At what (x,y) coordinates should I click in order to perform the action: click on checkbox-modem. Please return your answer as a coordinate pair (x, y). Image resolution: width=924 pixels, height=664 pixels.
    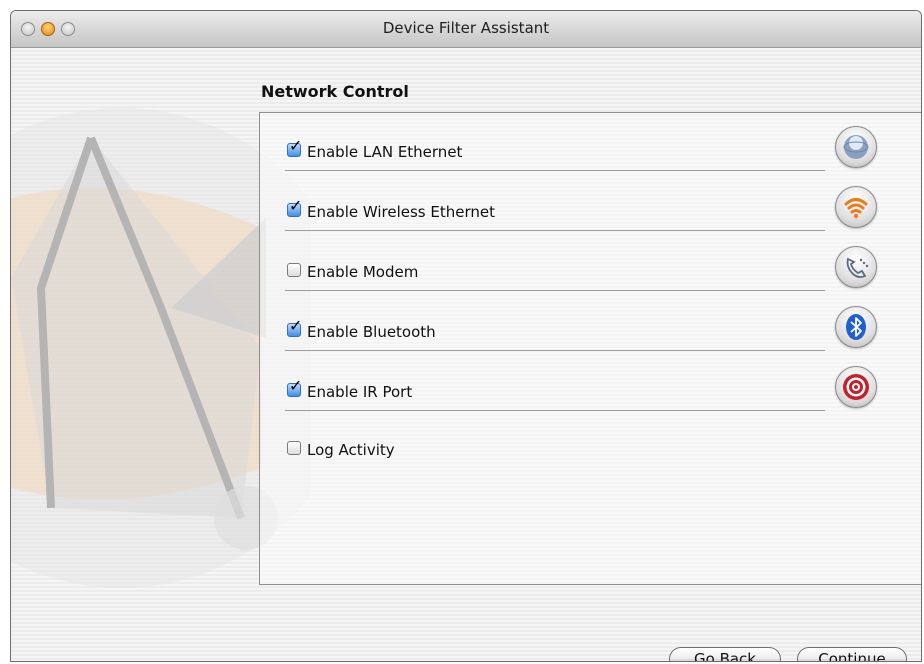
    Looking at the image, I should click on (294, 270).